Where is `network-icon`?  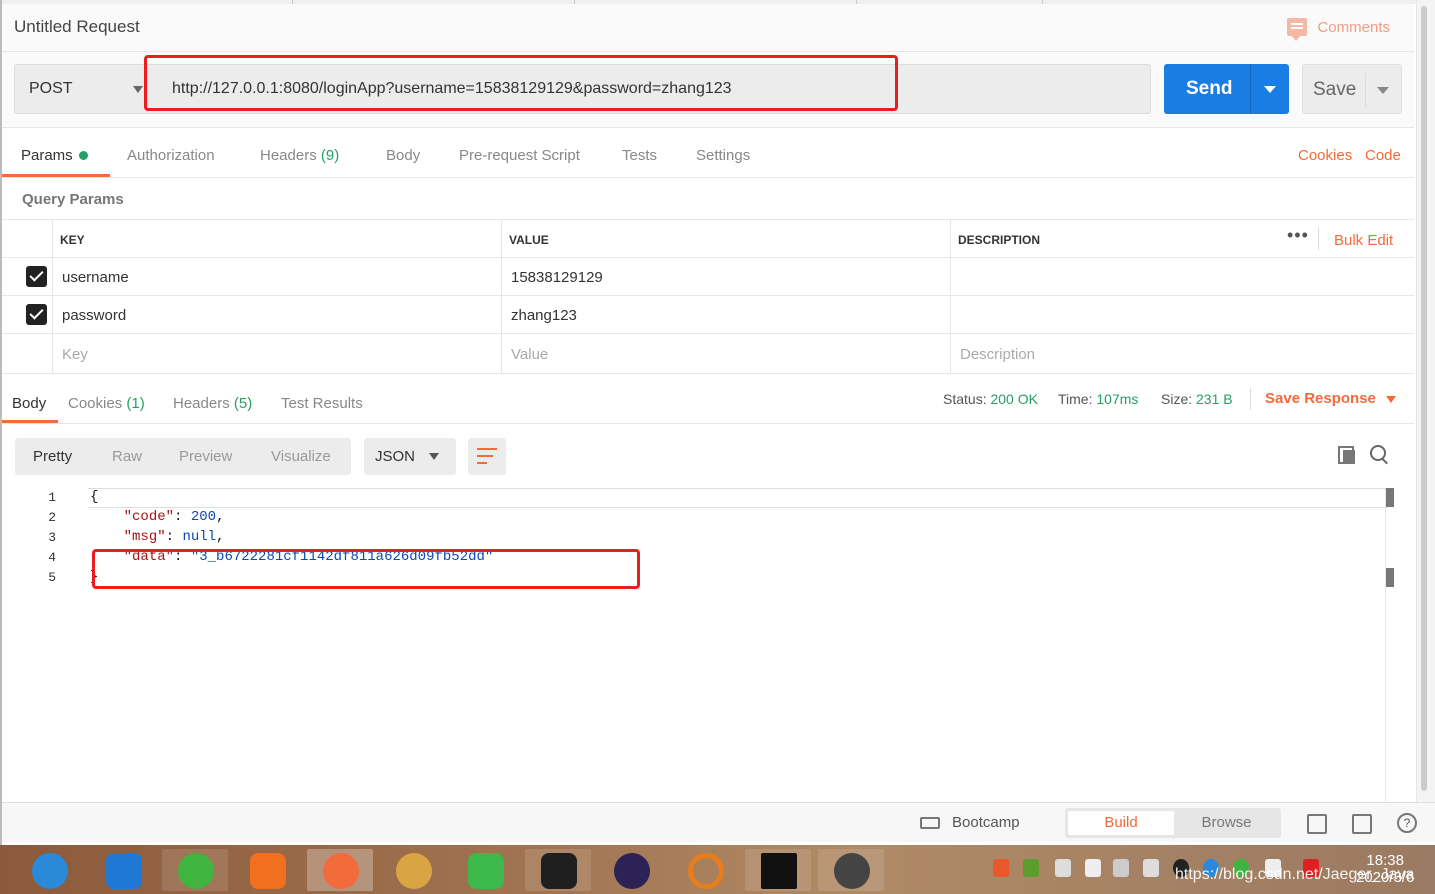
network-icon is located at coordinates (1121, 868).